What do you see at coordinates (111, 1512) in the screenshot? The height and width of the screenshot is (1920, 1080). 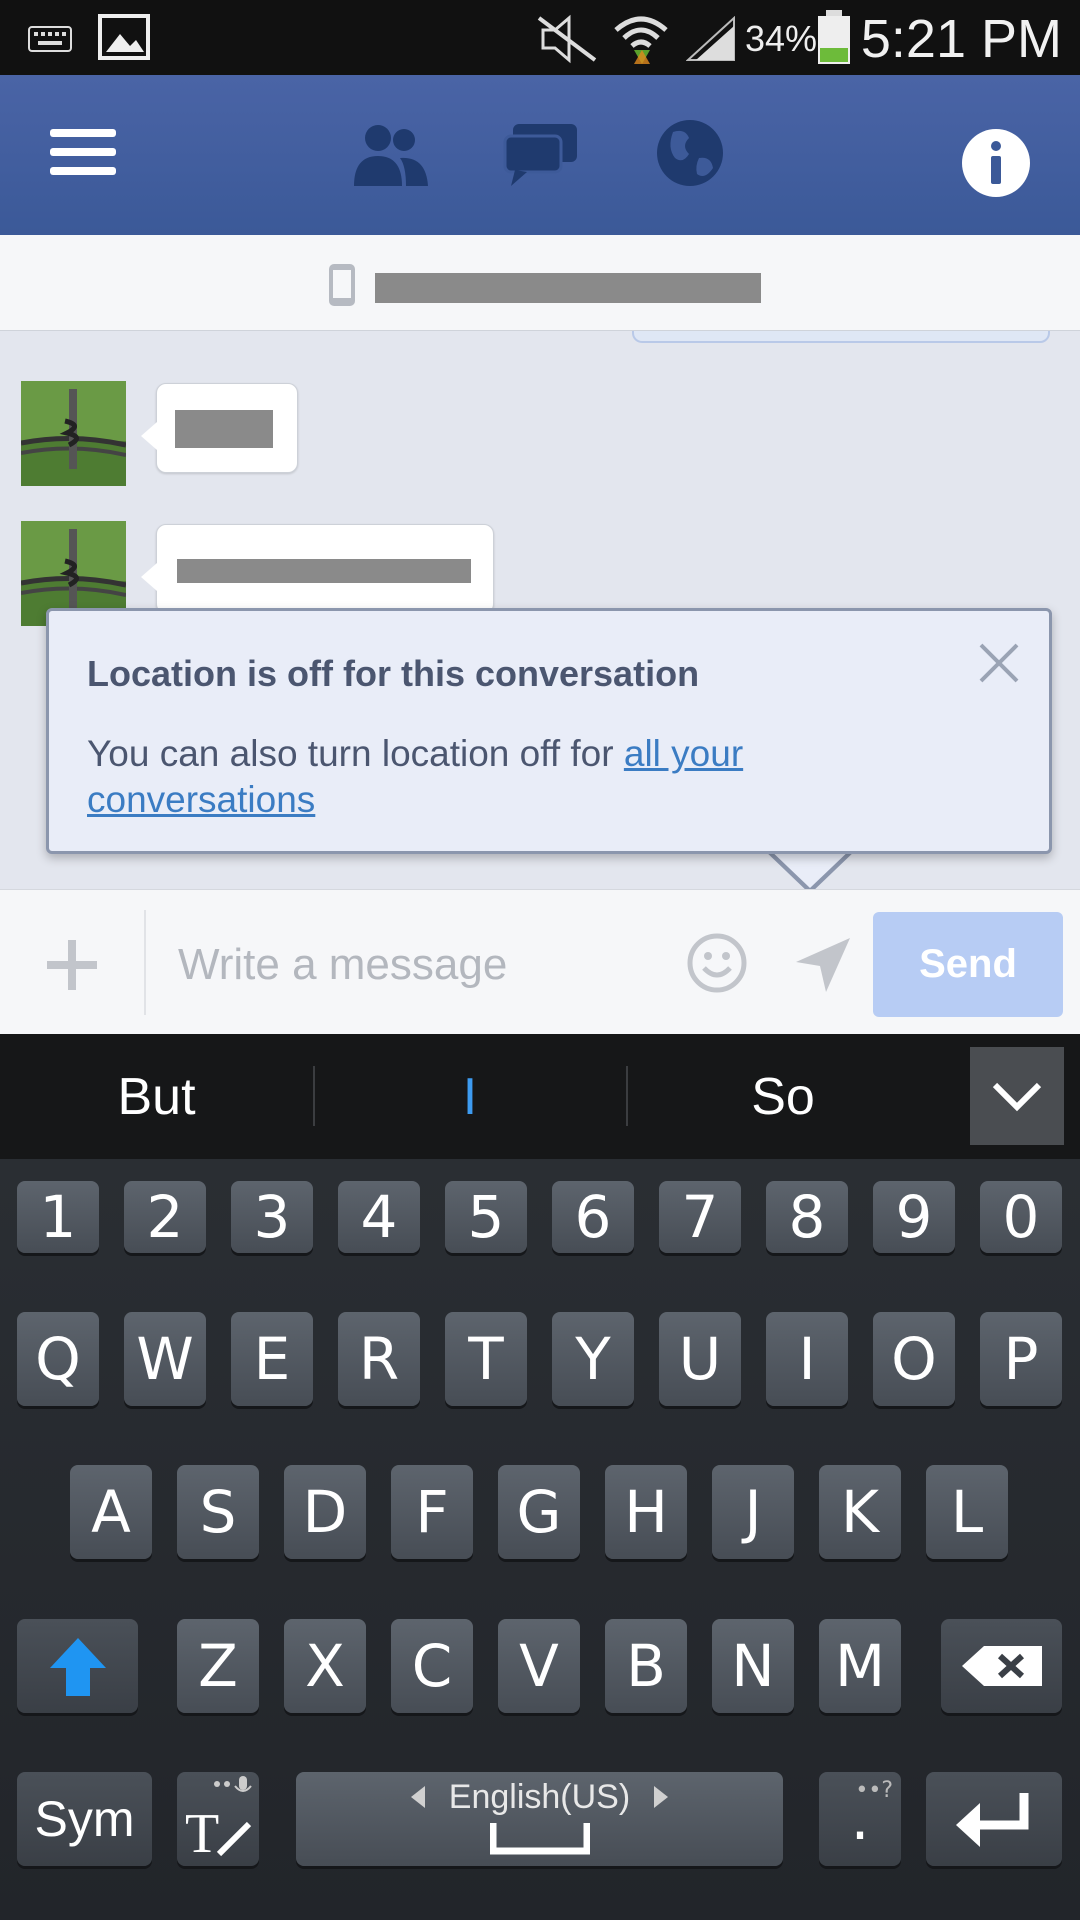 I see `key-a: A` at bounding box center [111, 1512].